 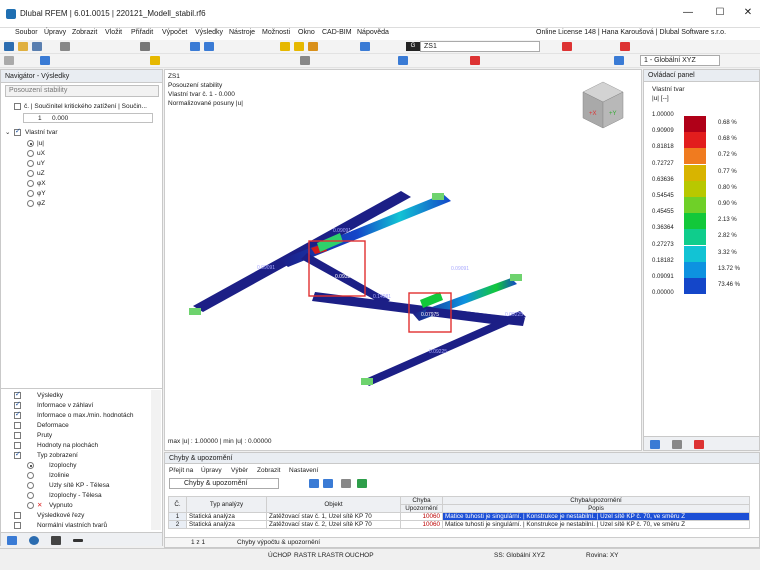 I want to click on members-checkbox, so click(x=17, y=435).